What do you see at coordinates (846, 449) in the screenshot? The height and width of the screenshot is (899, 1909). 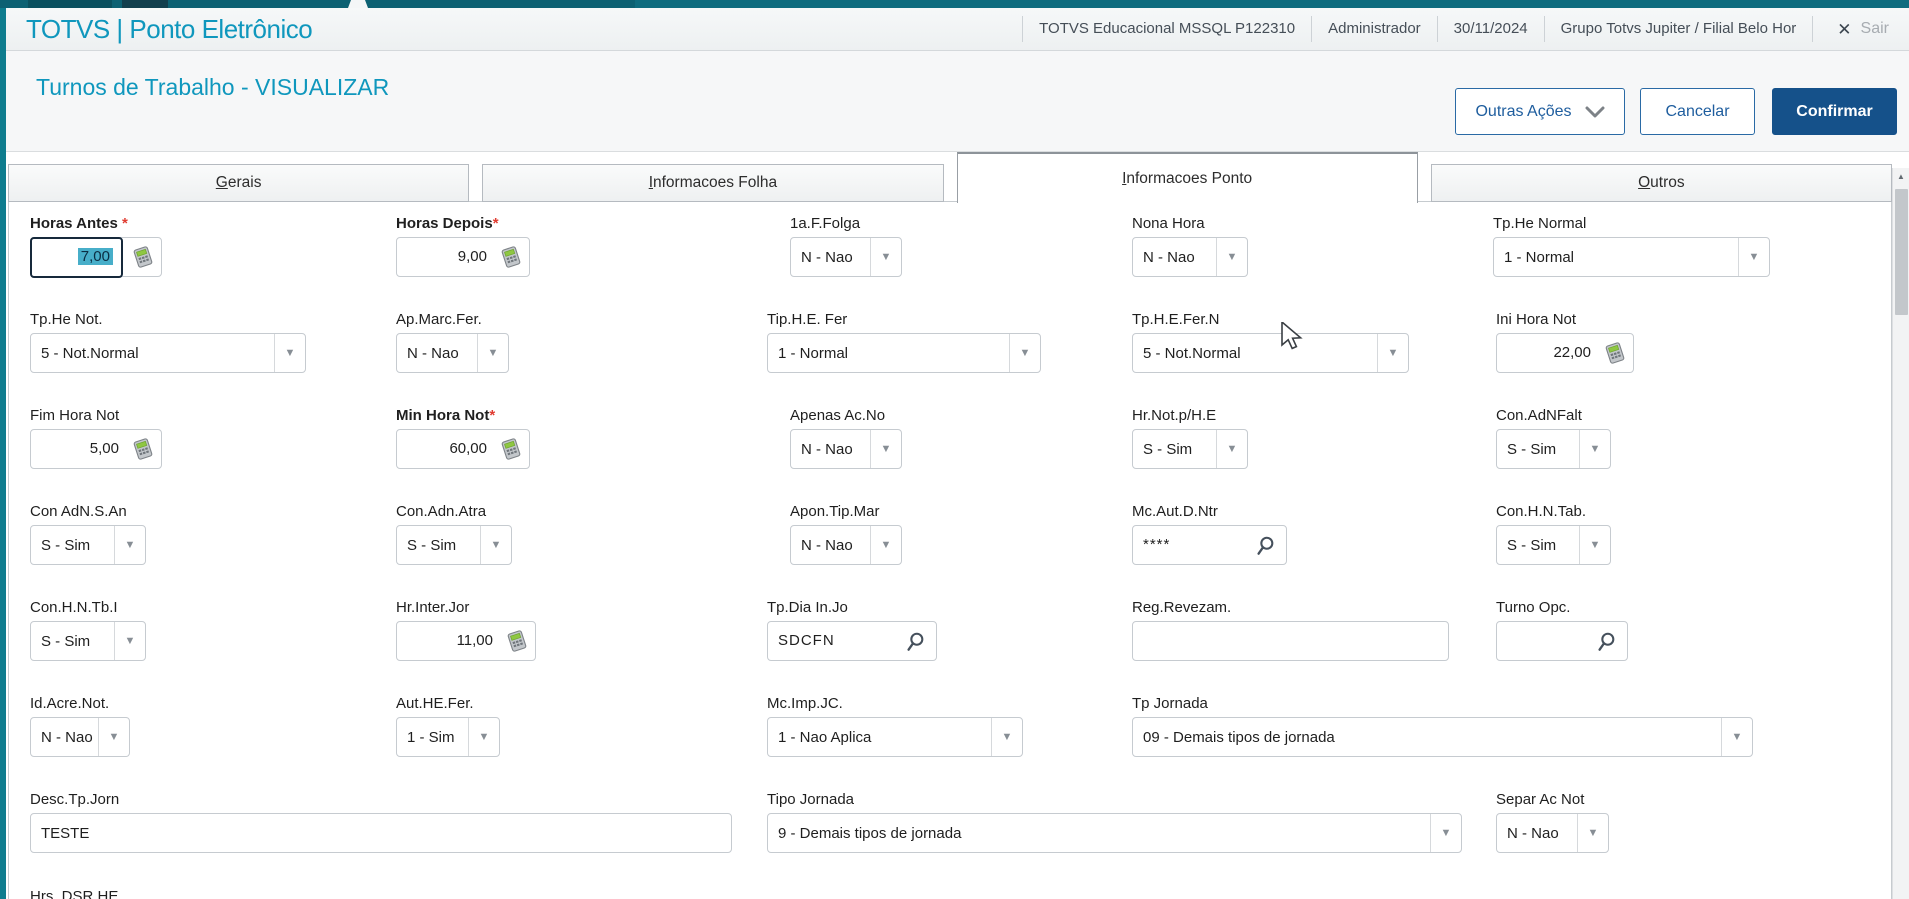 I see `apenas-ac-no-select: N - Nao ▼` at bounding box center [846, 449].